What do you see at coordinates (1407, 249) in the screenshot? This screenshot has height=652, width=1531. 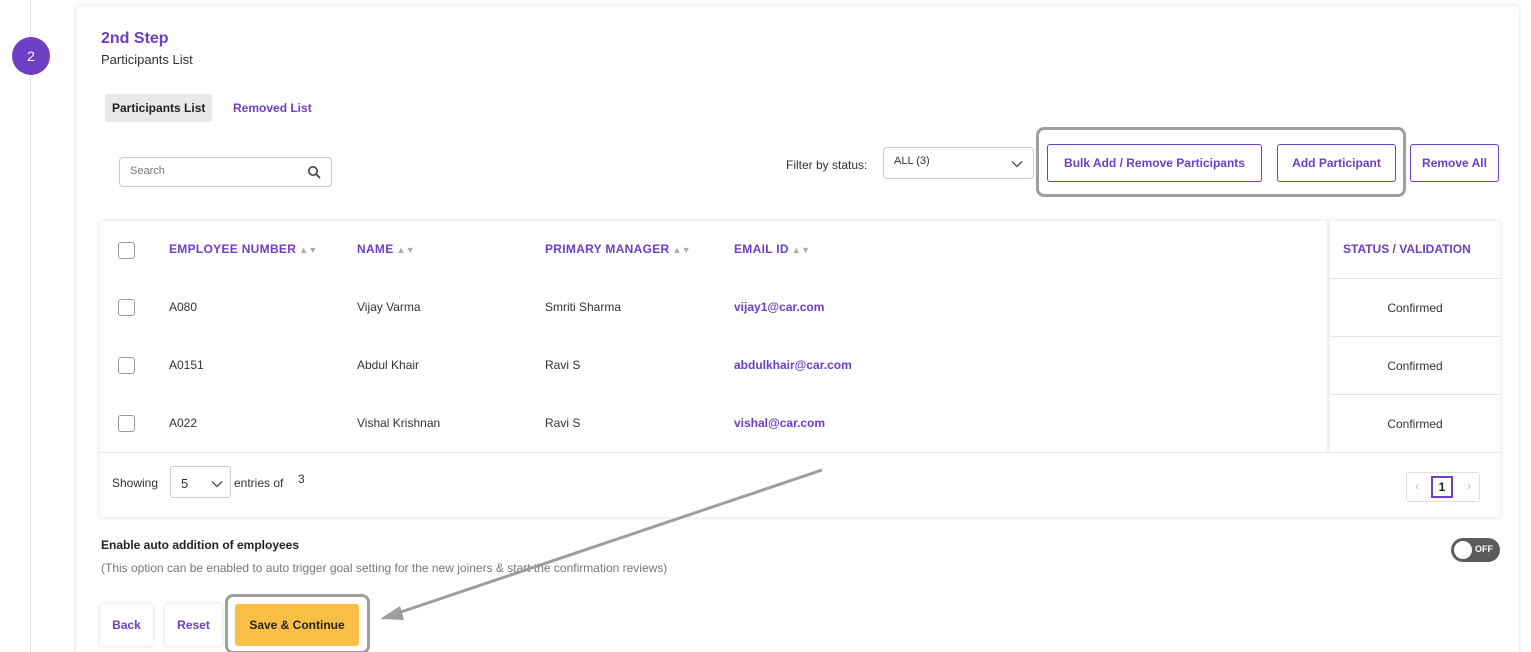 I see `header-status-validation: STATUS / VALIDATION` at bounding box center [1407, 249].